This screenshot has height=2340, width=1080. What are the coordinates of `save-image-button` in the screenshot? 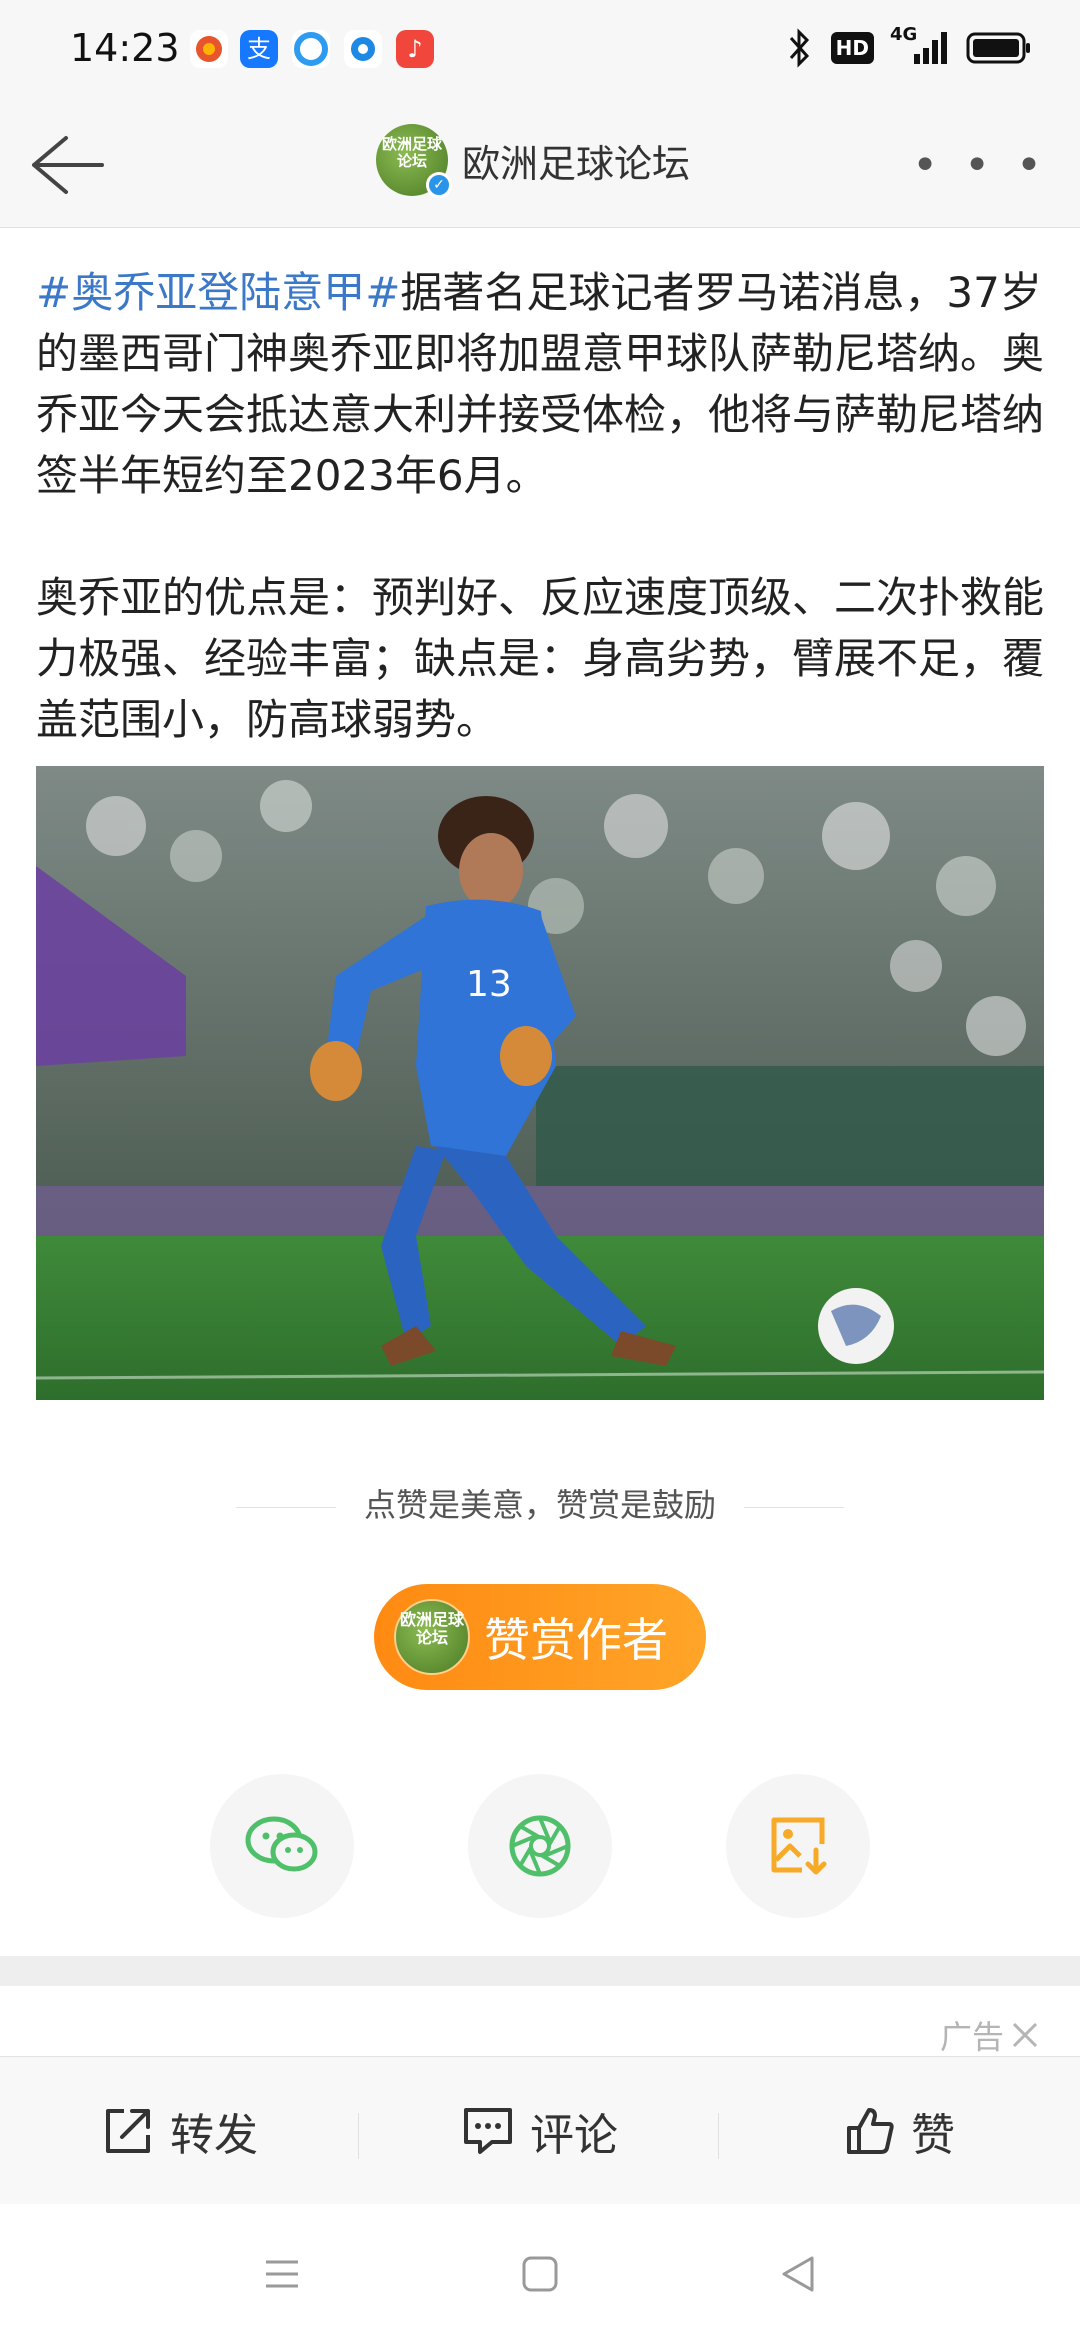 It's located at (798, 1846).